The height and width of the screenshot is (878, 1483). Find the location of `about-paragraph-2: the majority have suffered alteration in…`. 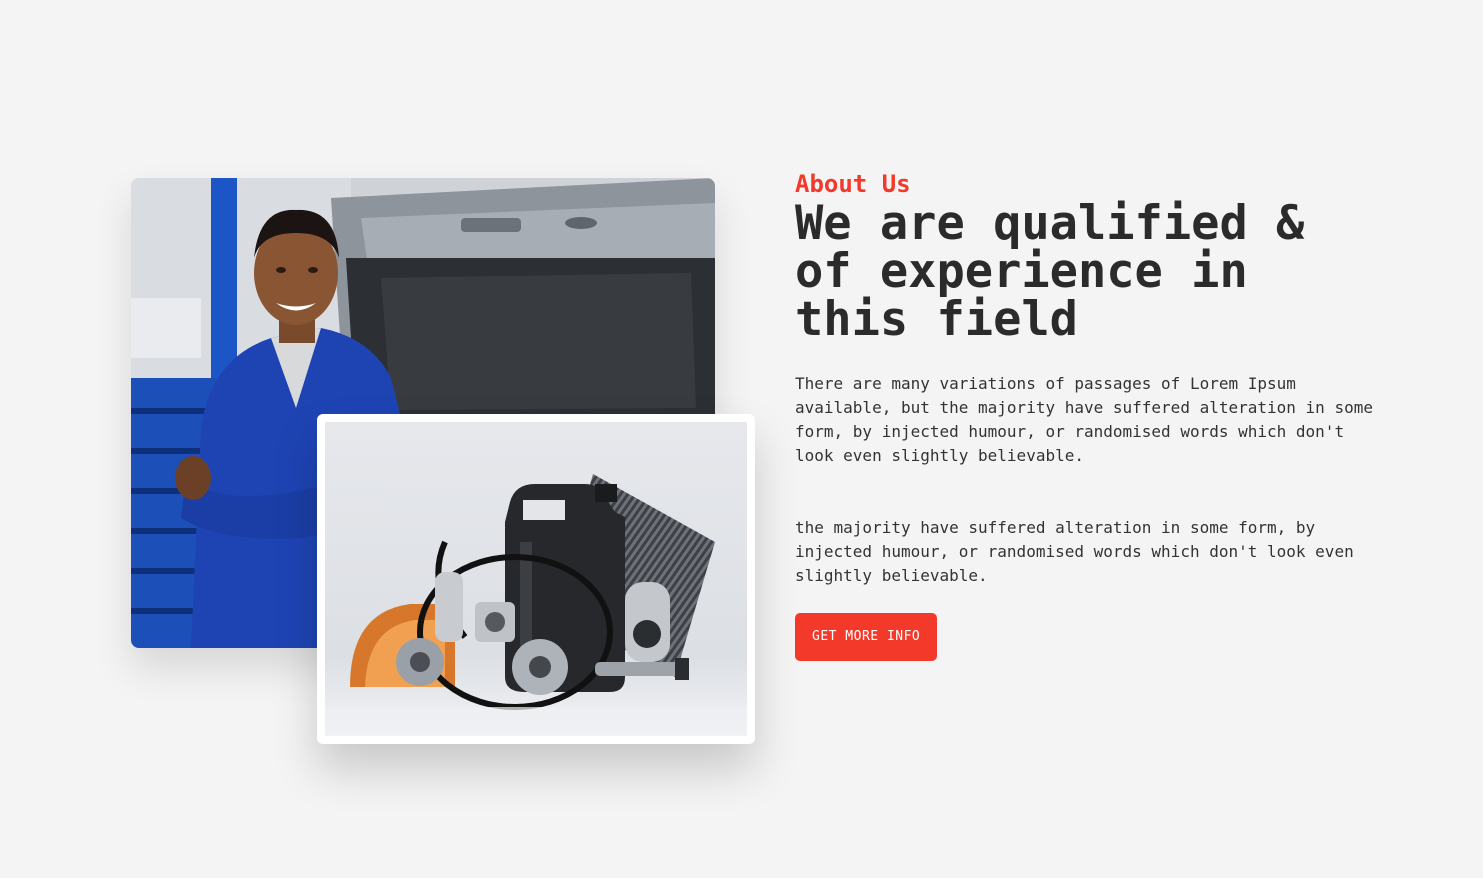

about-paragraph-2: the majority have suffered alteration in… is located at coordinates (1074, 551).